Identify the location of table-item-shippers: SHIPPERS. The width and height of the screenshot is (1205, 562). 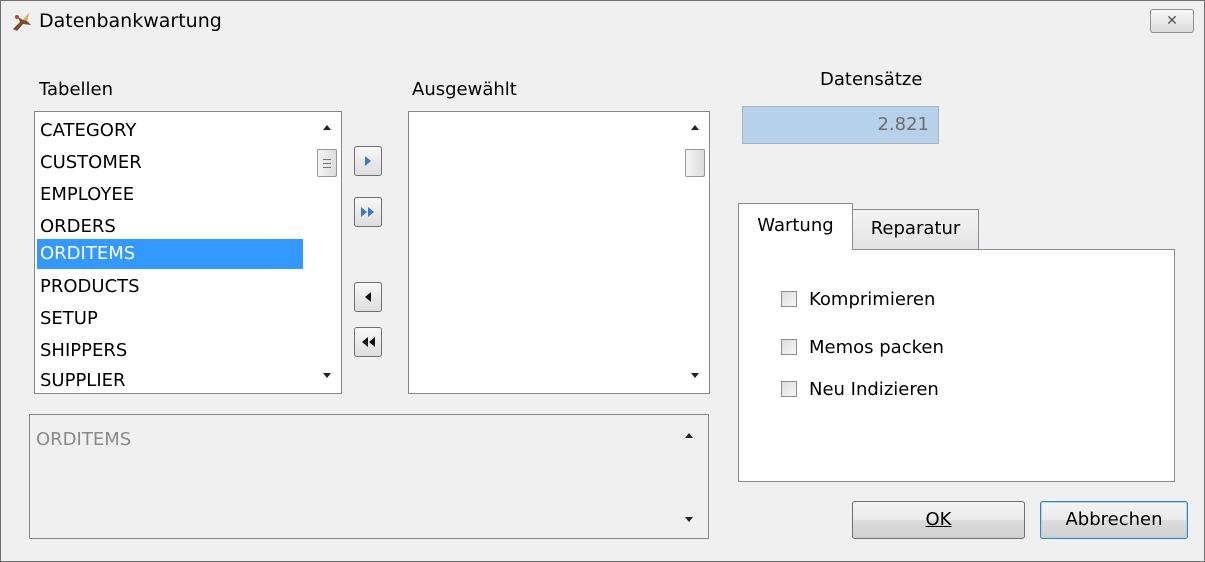
(170, 351).